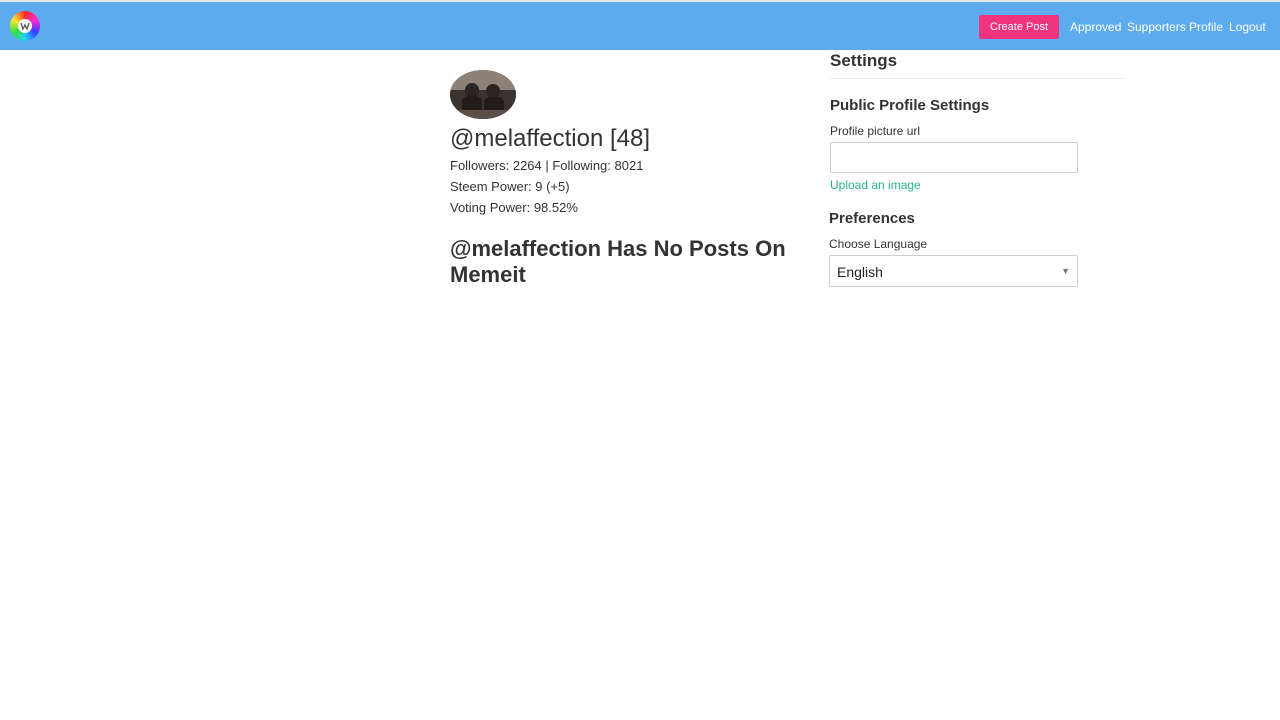  I want to click on followers-following: Followers: 2264 | Following: 8021, so click(547, 165).